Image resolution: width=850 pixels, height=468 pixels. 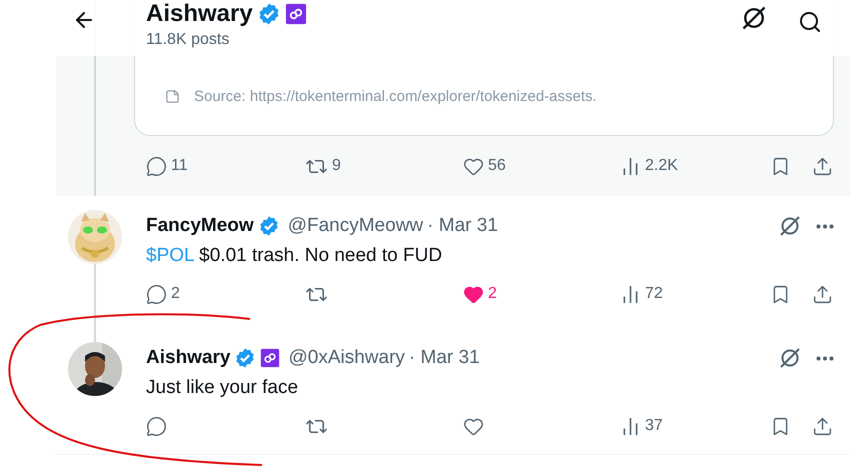 What do you see at coordinates (680, 426) in the screenshot?
I see `views-button: 37` at bounding box center [680, 426].